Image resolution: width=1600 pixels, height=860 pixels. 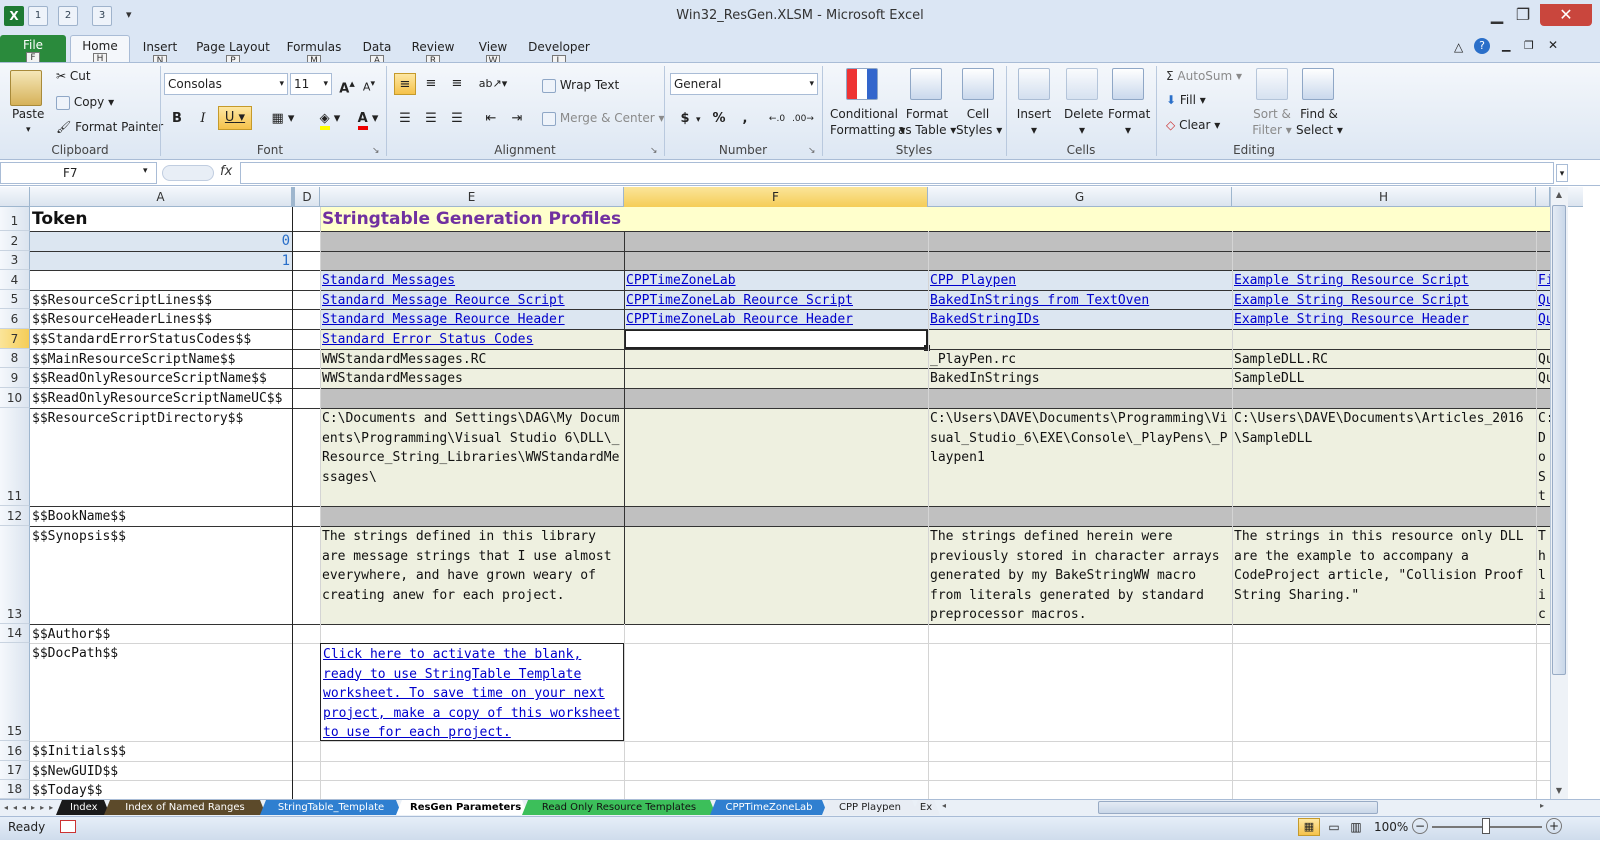 I want to click on cell-a7: $$StandardErrorStatusCodes$$, so click(x=161, y=340).